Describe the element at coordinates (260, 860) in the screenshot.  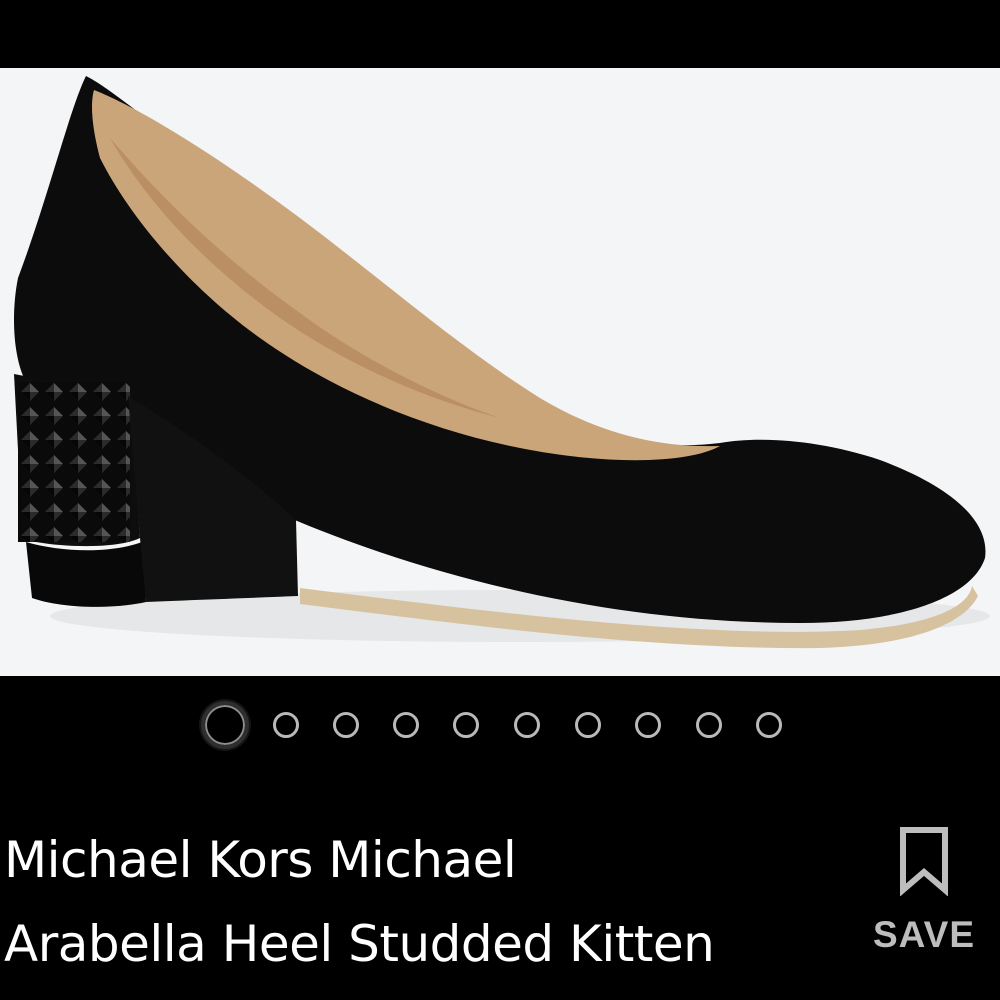
I see `product-title-line-1: Michael Kors Michael` at that location.